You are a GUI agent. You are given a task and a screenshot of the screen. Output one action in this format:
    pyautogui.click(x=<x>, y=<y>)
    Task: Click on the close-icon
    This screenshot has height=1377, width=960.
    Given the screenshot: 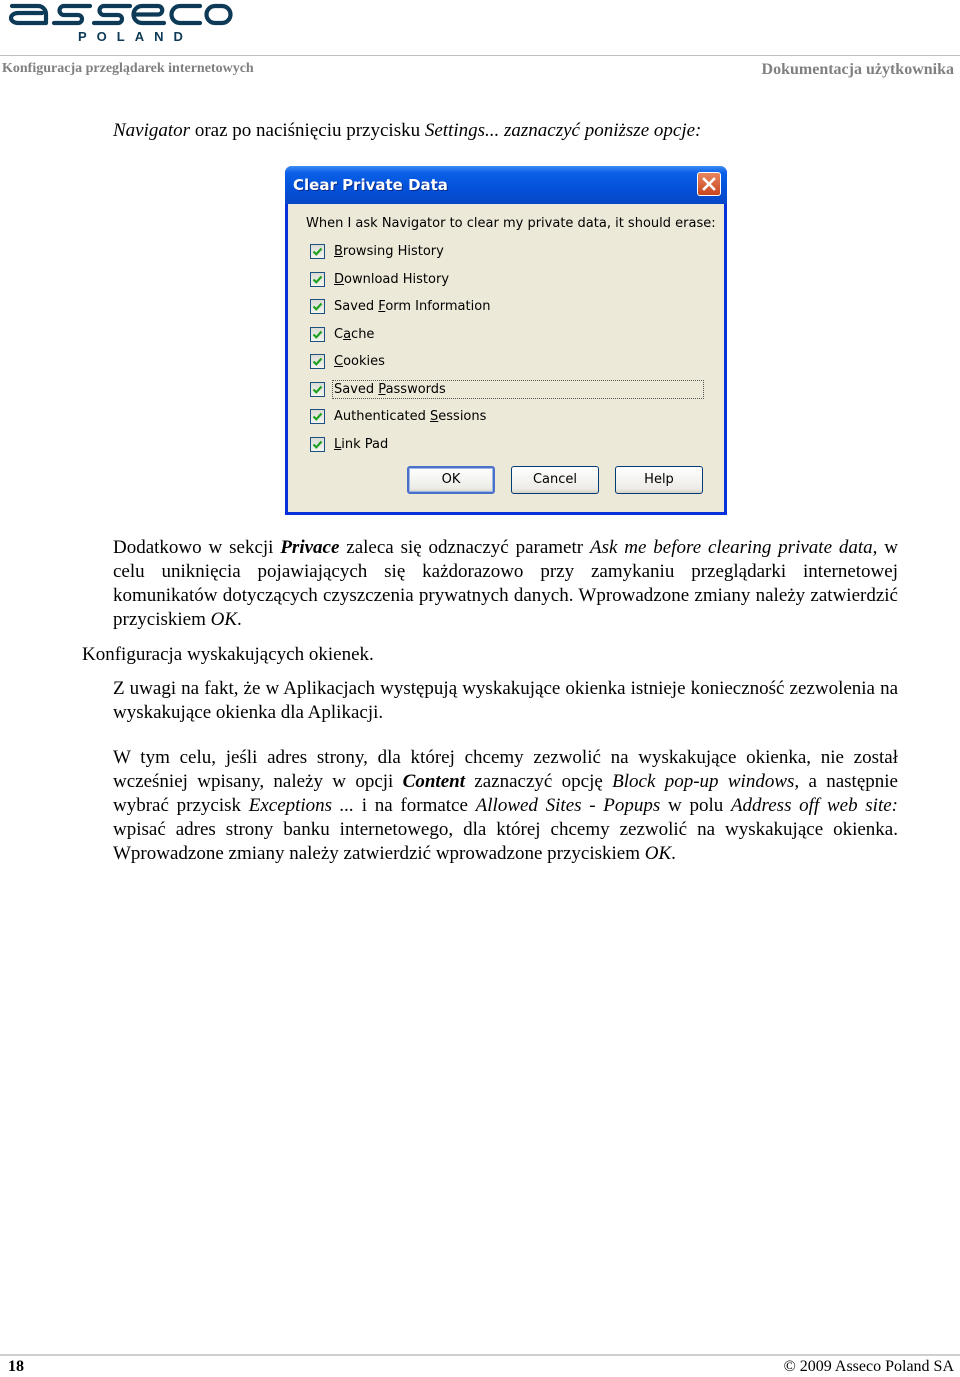 What is the action you would take?
    pyautogui.click(x=709, y=184)
    